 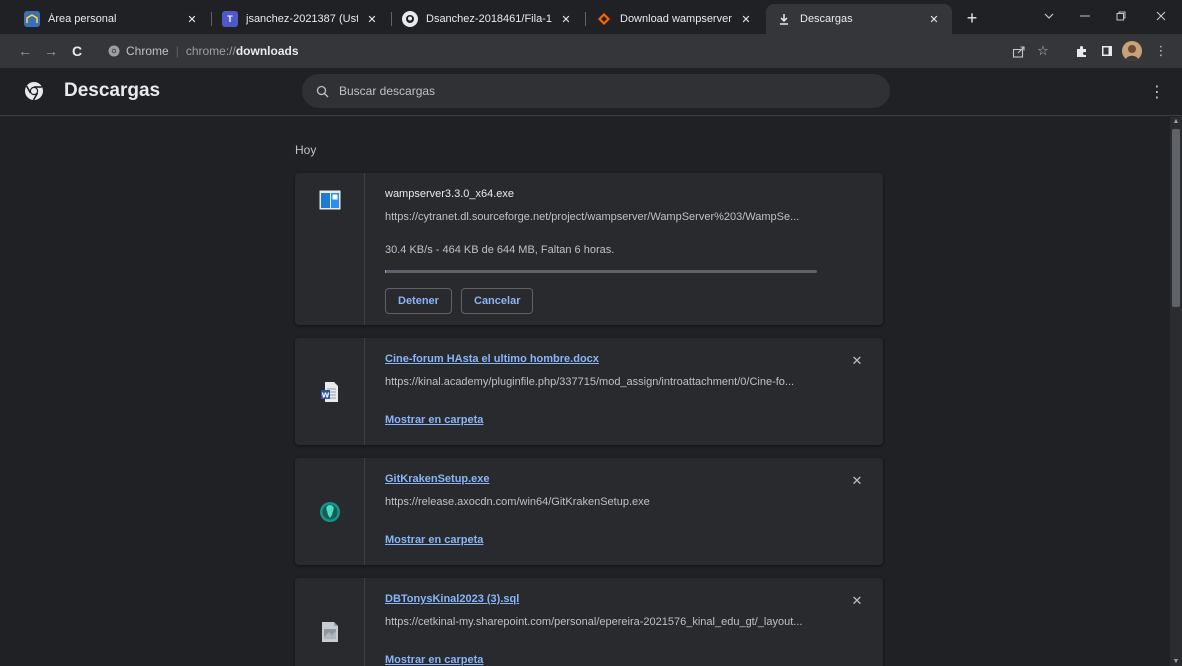 What do you see at coordinates (972, 18) in the screenshot?
I see `new-tab-button: +` at bounding box center [972, 18].